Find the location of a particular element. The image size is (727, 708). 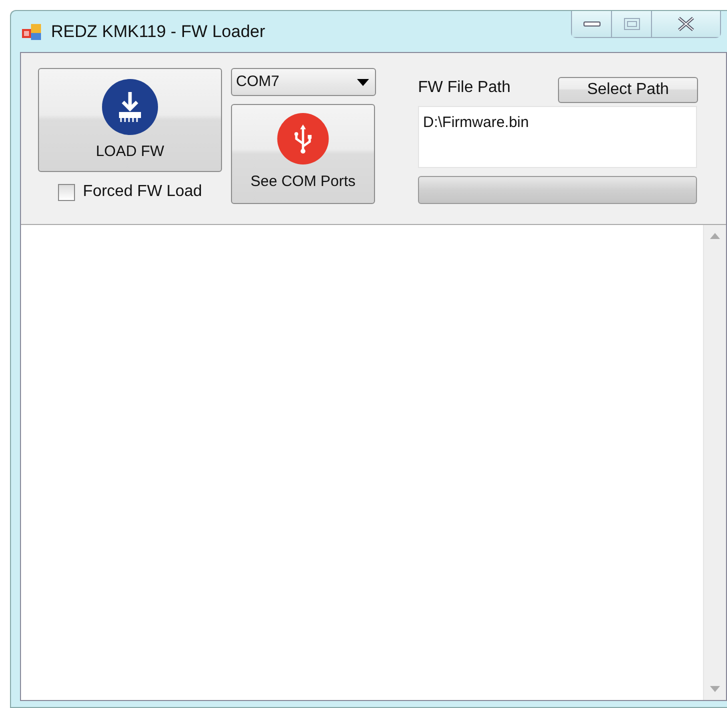

path-field: D:\Firmware.bin is located at coordinates (557, 137).